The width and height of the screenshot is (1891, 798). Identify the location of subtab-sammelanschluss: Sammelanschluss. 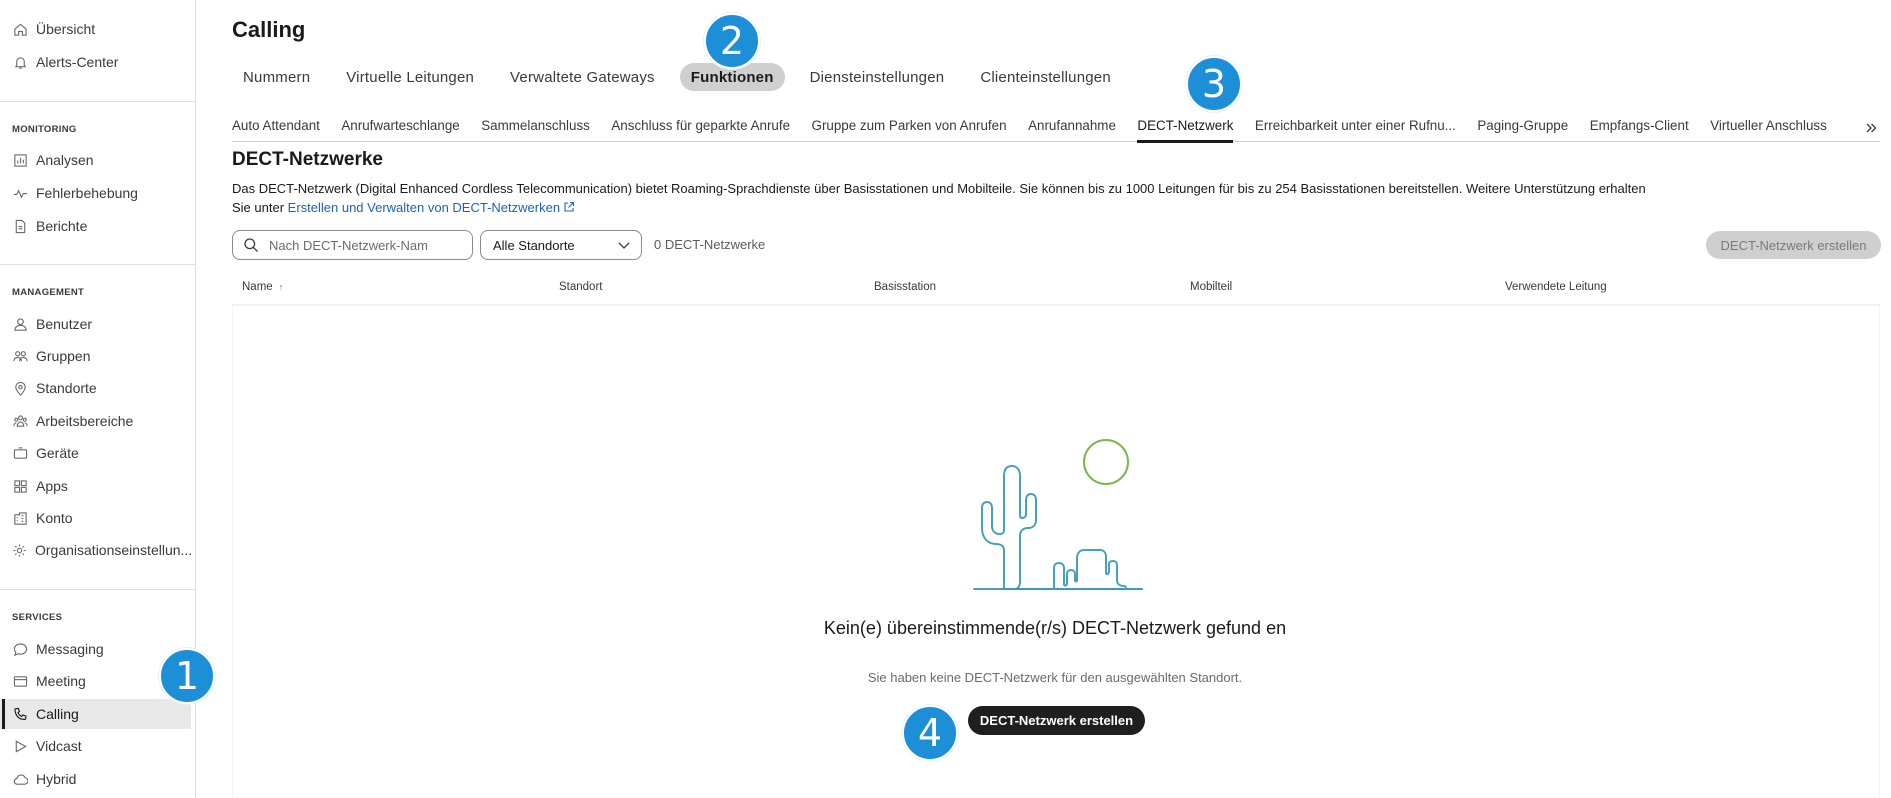
(535, 129).